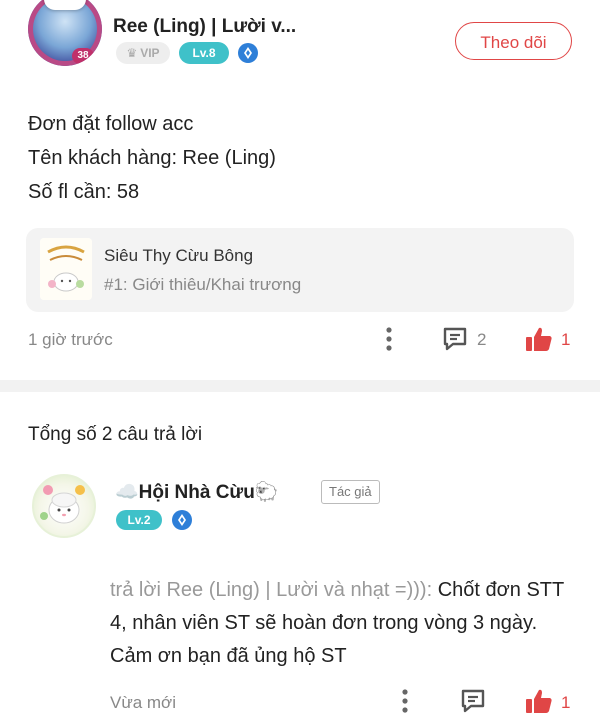 The height and width of the screenshot is (723, 600). I want to click on like-icon, so click(539, 339).